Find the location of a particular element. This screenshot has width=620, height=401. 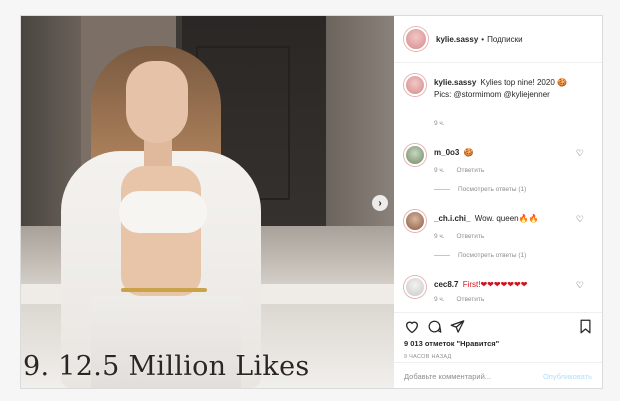

action-bar is located at coordinates (498, 323).